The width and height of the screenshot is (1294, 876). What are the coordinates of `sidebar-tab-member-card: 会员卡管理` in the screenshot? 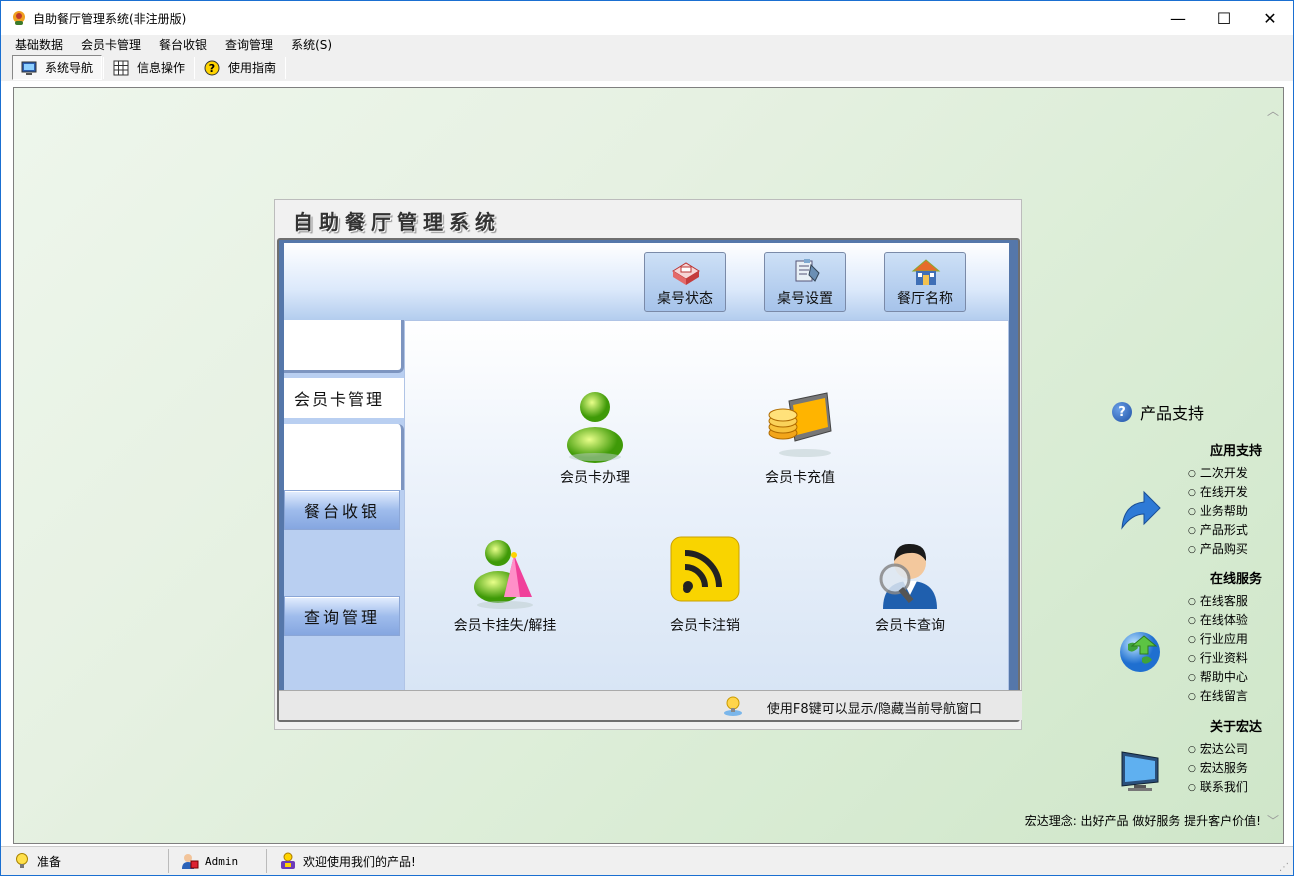 It's located at (346, 398).